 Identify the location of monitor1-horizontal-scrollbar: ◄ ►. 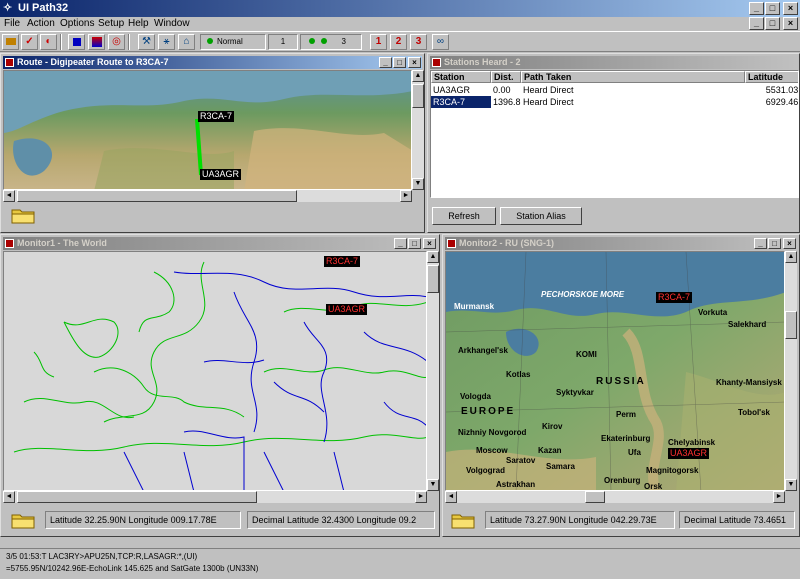
(215, 497).